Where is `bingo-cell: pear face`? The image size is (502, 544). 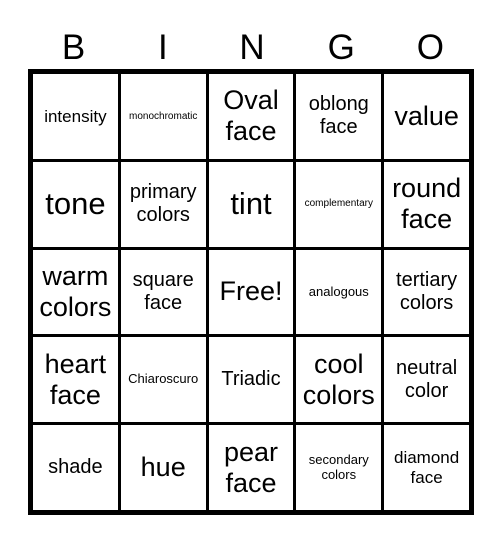 bingo-cell: pear face is located at coordinates (251, 467).